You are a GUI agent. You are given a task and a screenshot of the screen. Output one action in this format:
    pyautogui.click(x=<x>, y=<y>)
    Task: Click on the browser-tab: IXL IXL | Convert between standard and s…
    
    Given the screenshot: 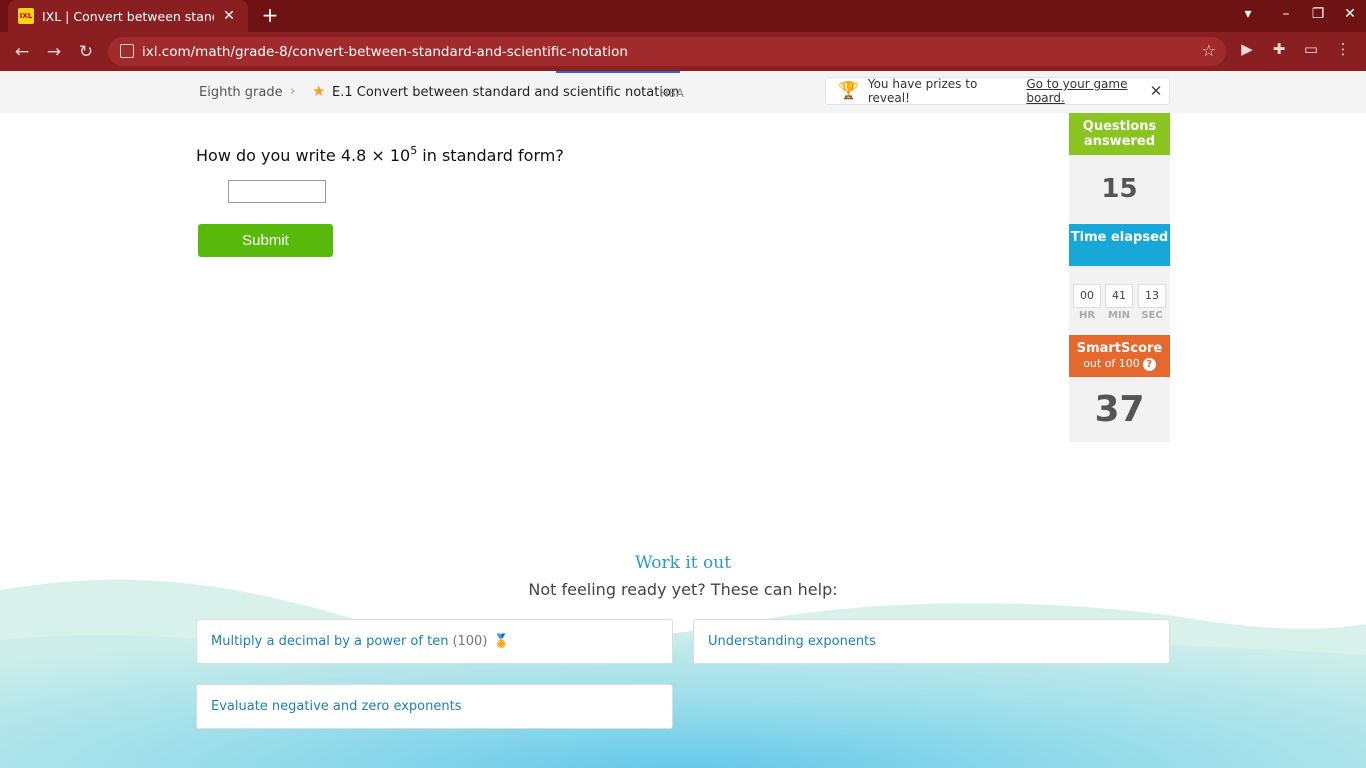 What is the action you would take?
    pyautogui.click(x=128, y=16)
    